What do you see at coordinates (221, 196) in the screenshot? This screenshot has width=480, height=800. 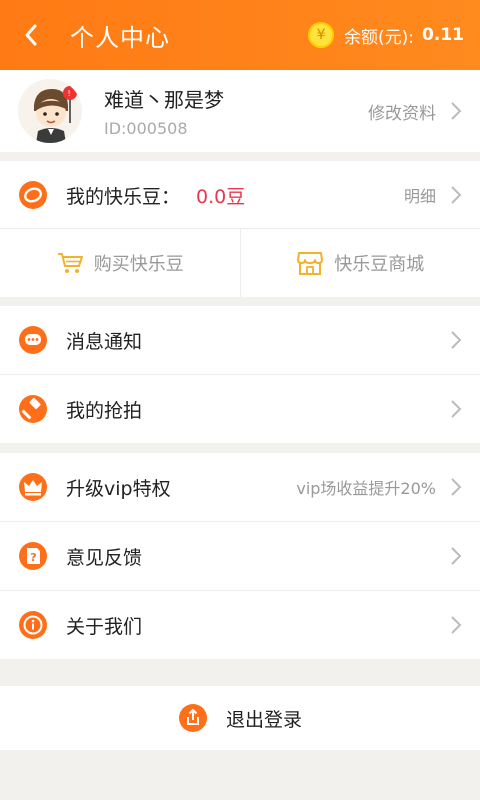 I see `beans-value: 0.0豆` at bounding box center [221, 196].